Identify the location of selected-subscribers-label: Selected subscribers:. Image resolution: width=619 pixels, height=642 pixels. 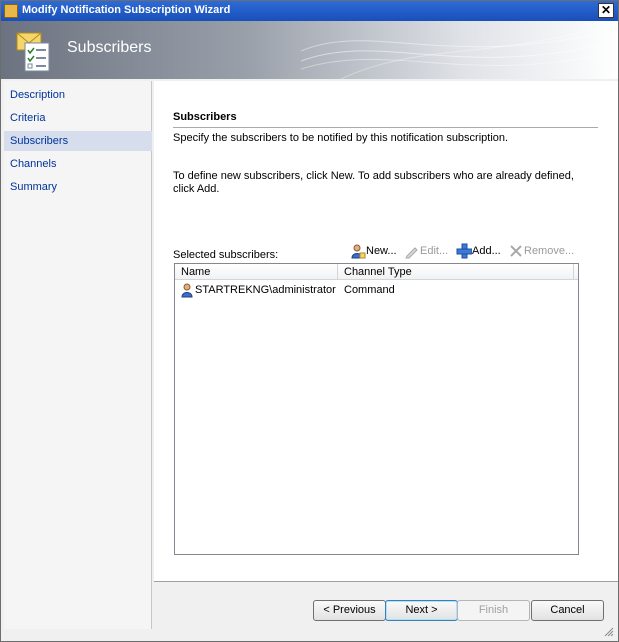
(226, 255).